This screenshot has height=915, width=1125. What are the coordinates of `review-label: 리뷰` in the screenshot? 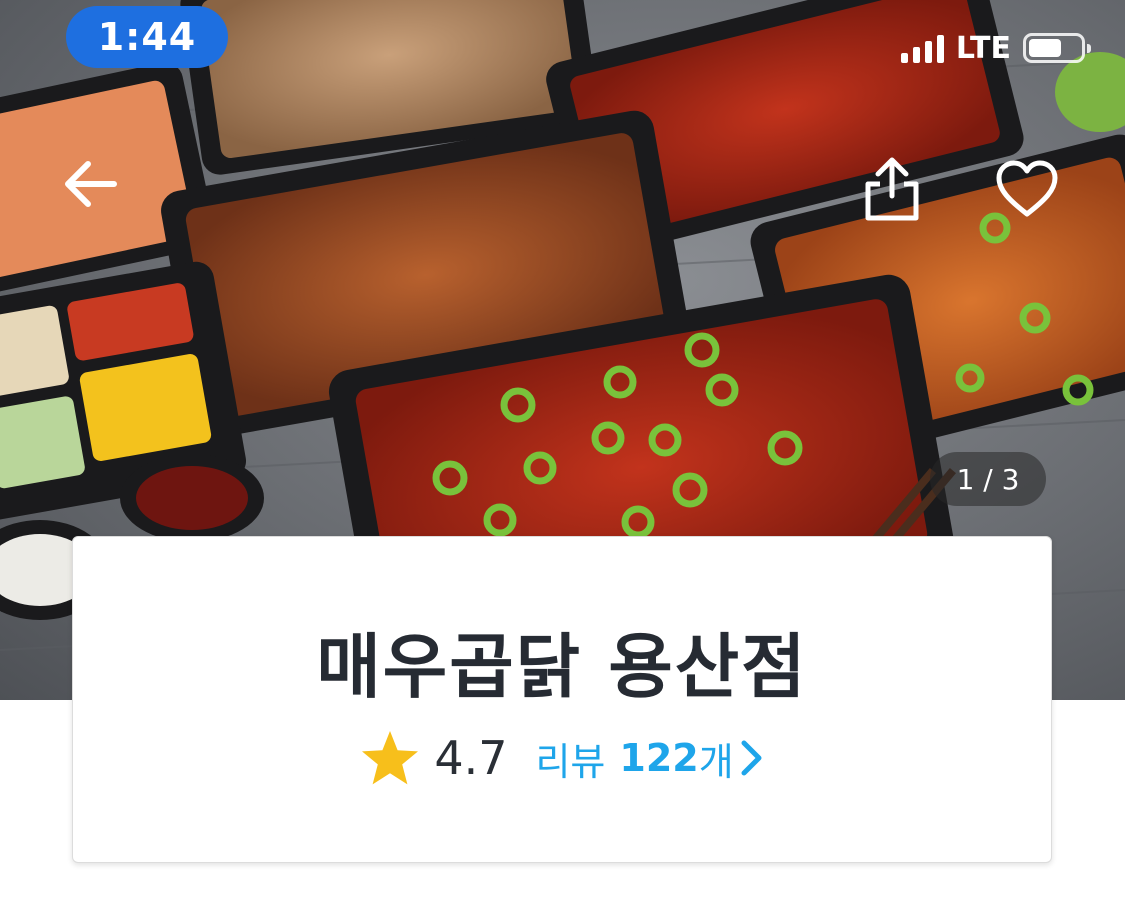 It's located at (570, 761).